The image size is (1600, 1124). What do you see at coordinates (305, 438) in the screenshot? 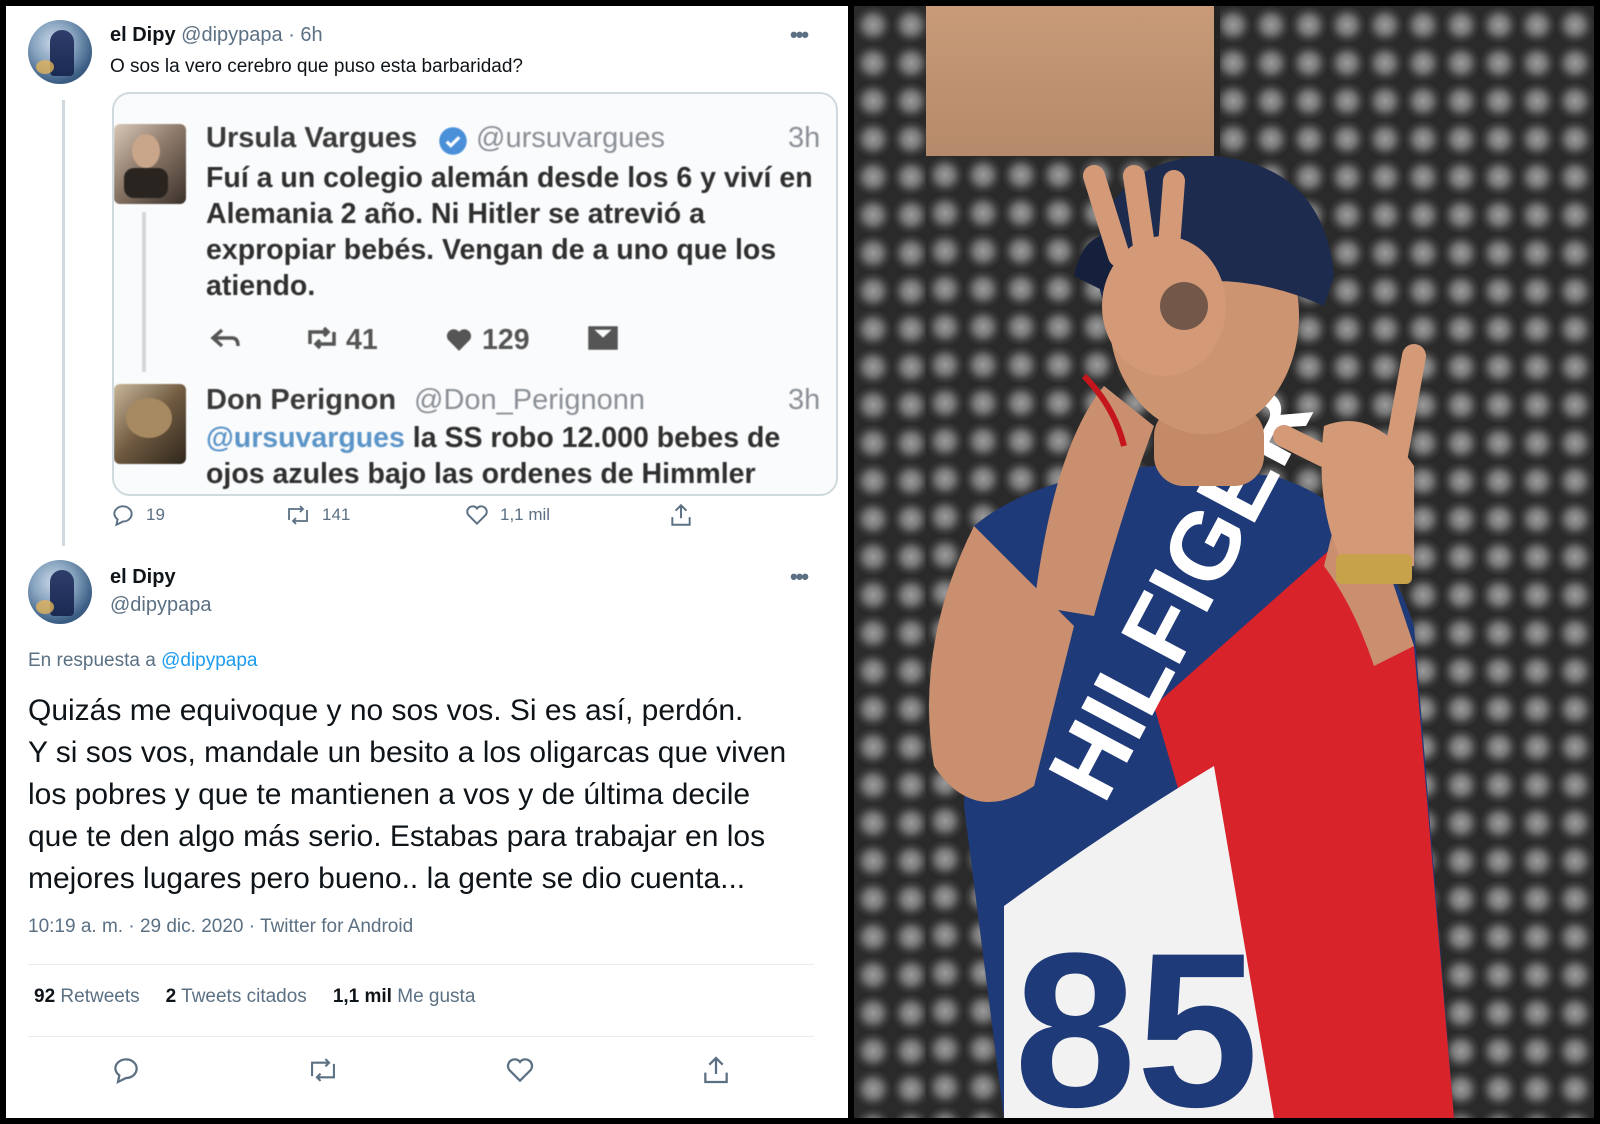
I see `mention-link: @ursuvargues` at bounding box center [305, 438].